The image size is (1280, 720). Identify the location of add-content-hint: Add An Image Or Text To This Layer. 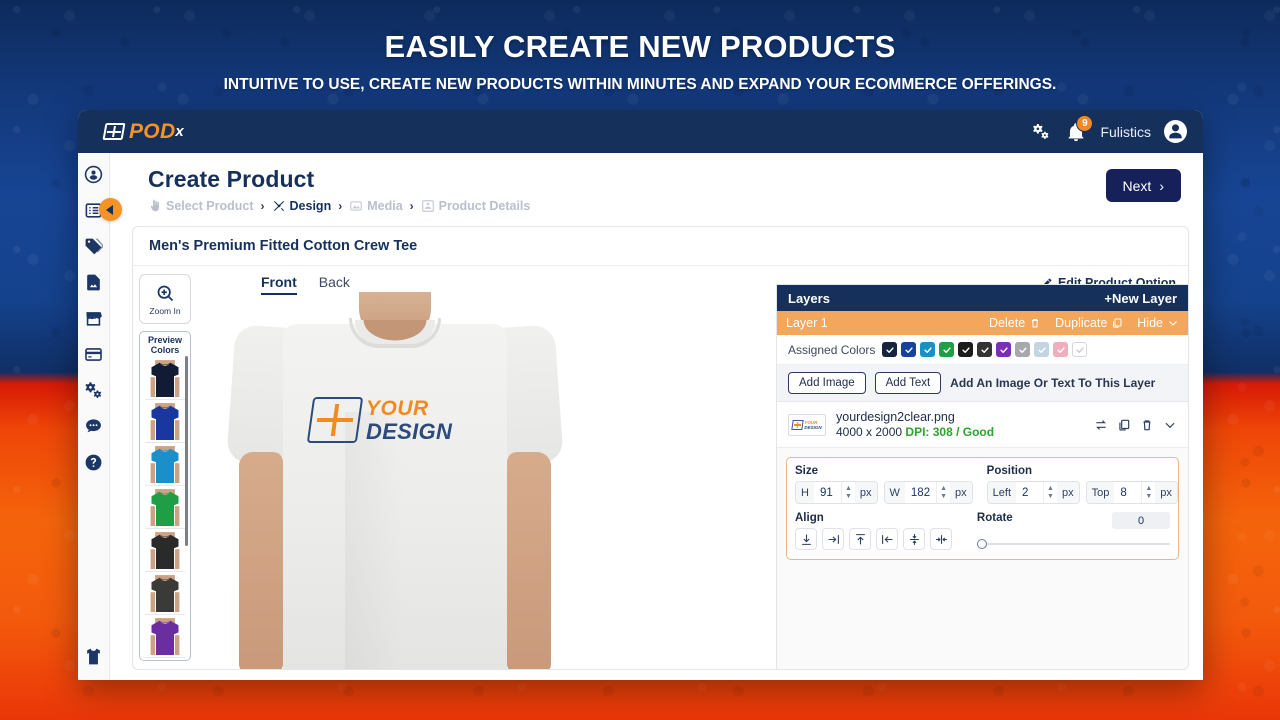
(1053, 383).